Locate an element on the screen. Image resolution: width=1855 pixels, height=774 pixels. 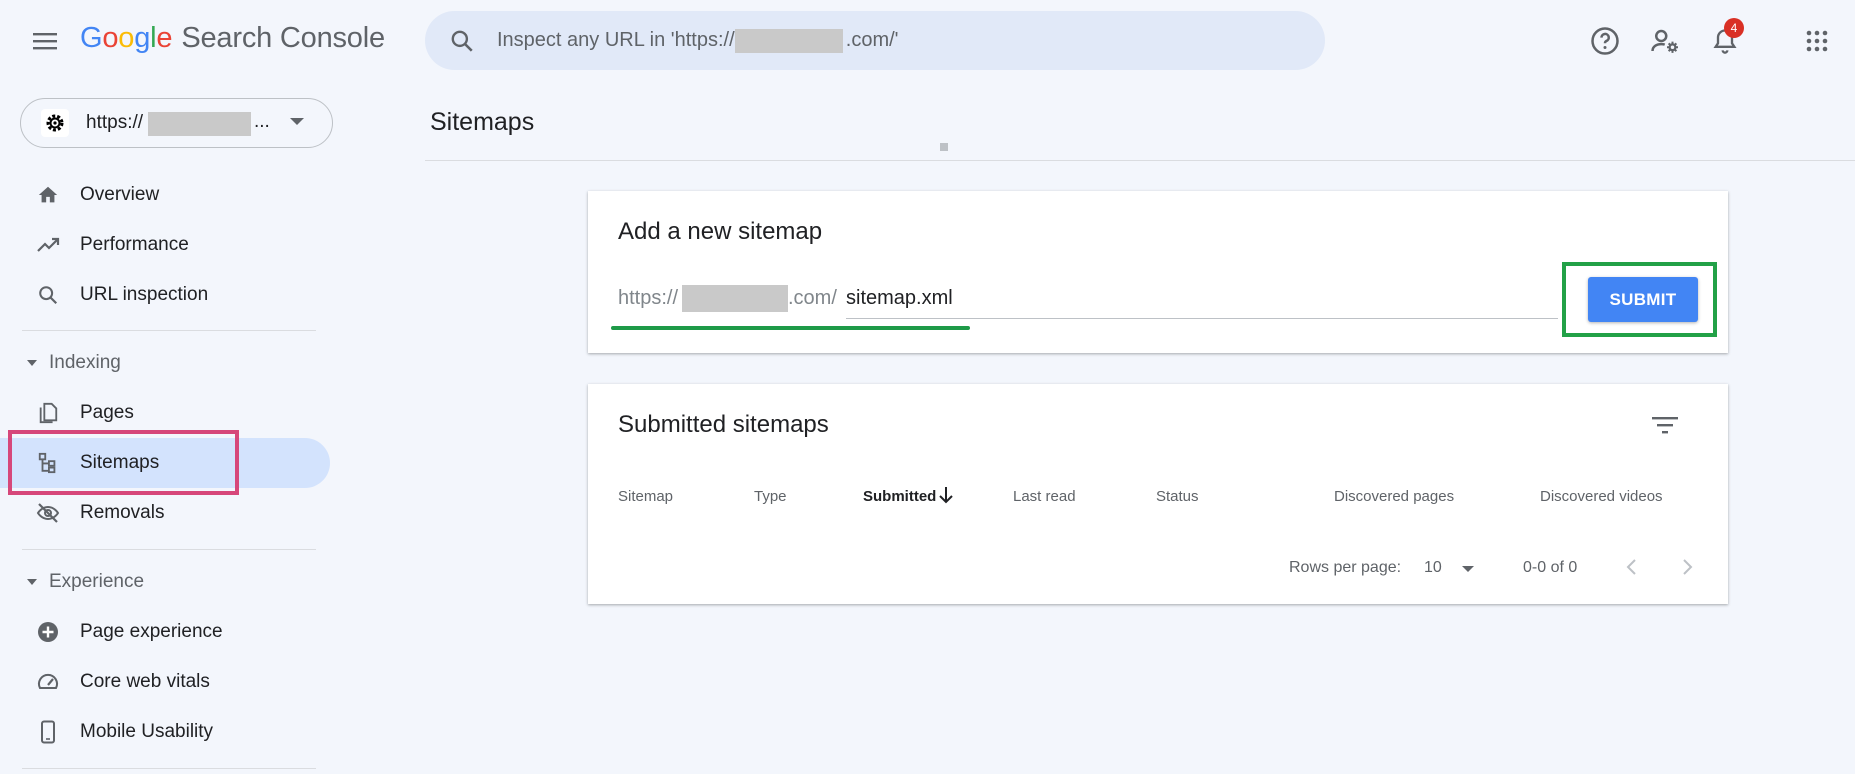
sidebar-item-label: Sitemaps is located at coordinates (120, 462).